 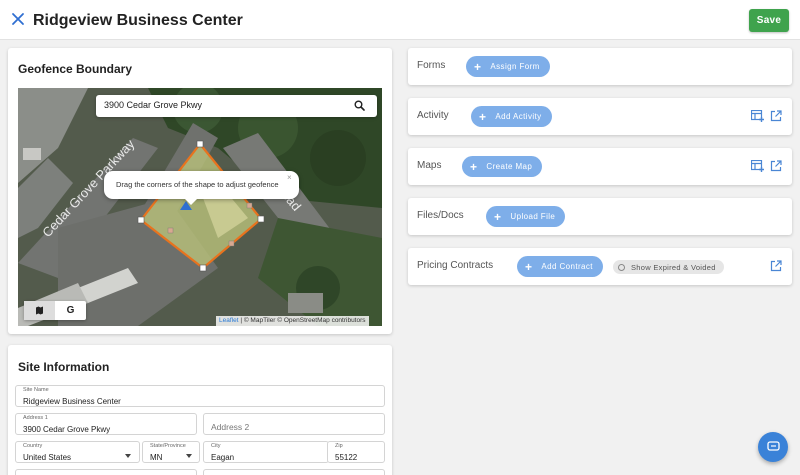 I want to click on upload-file-label: Upload File, so click(x=533, y=216).